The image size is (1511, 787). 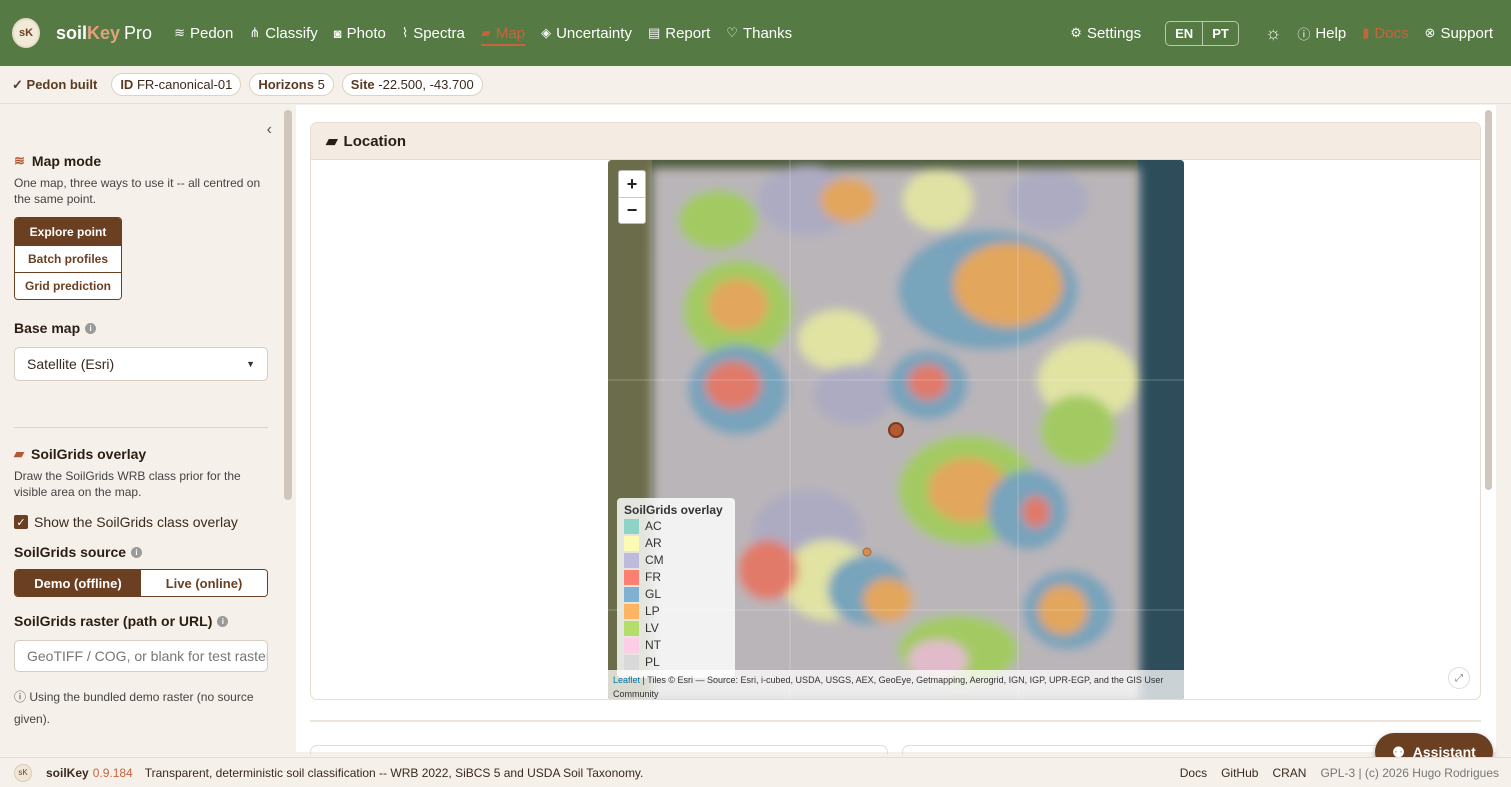 I want to click on nav-item-thanks: ♡ Thanks, so click(x=759, y=33).